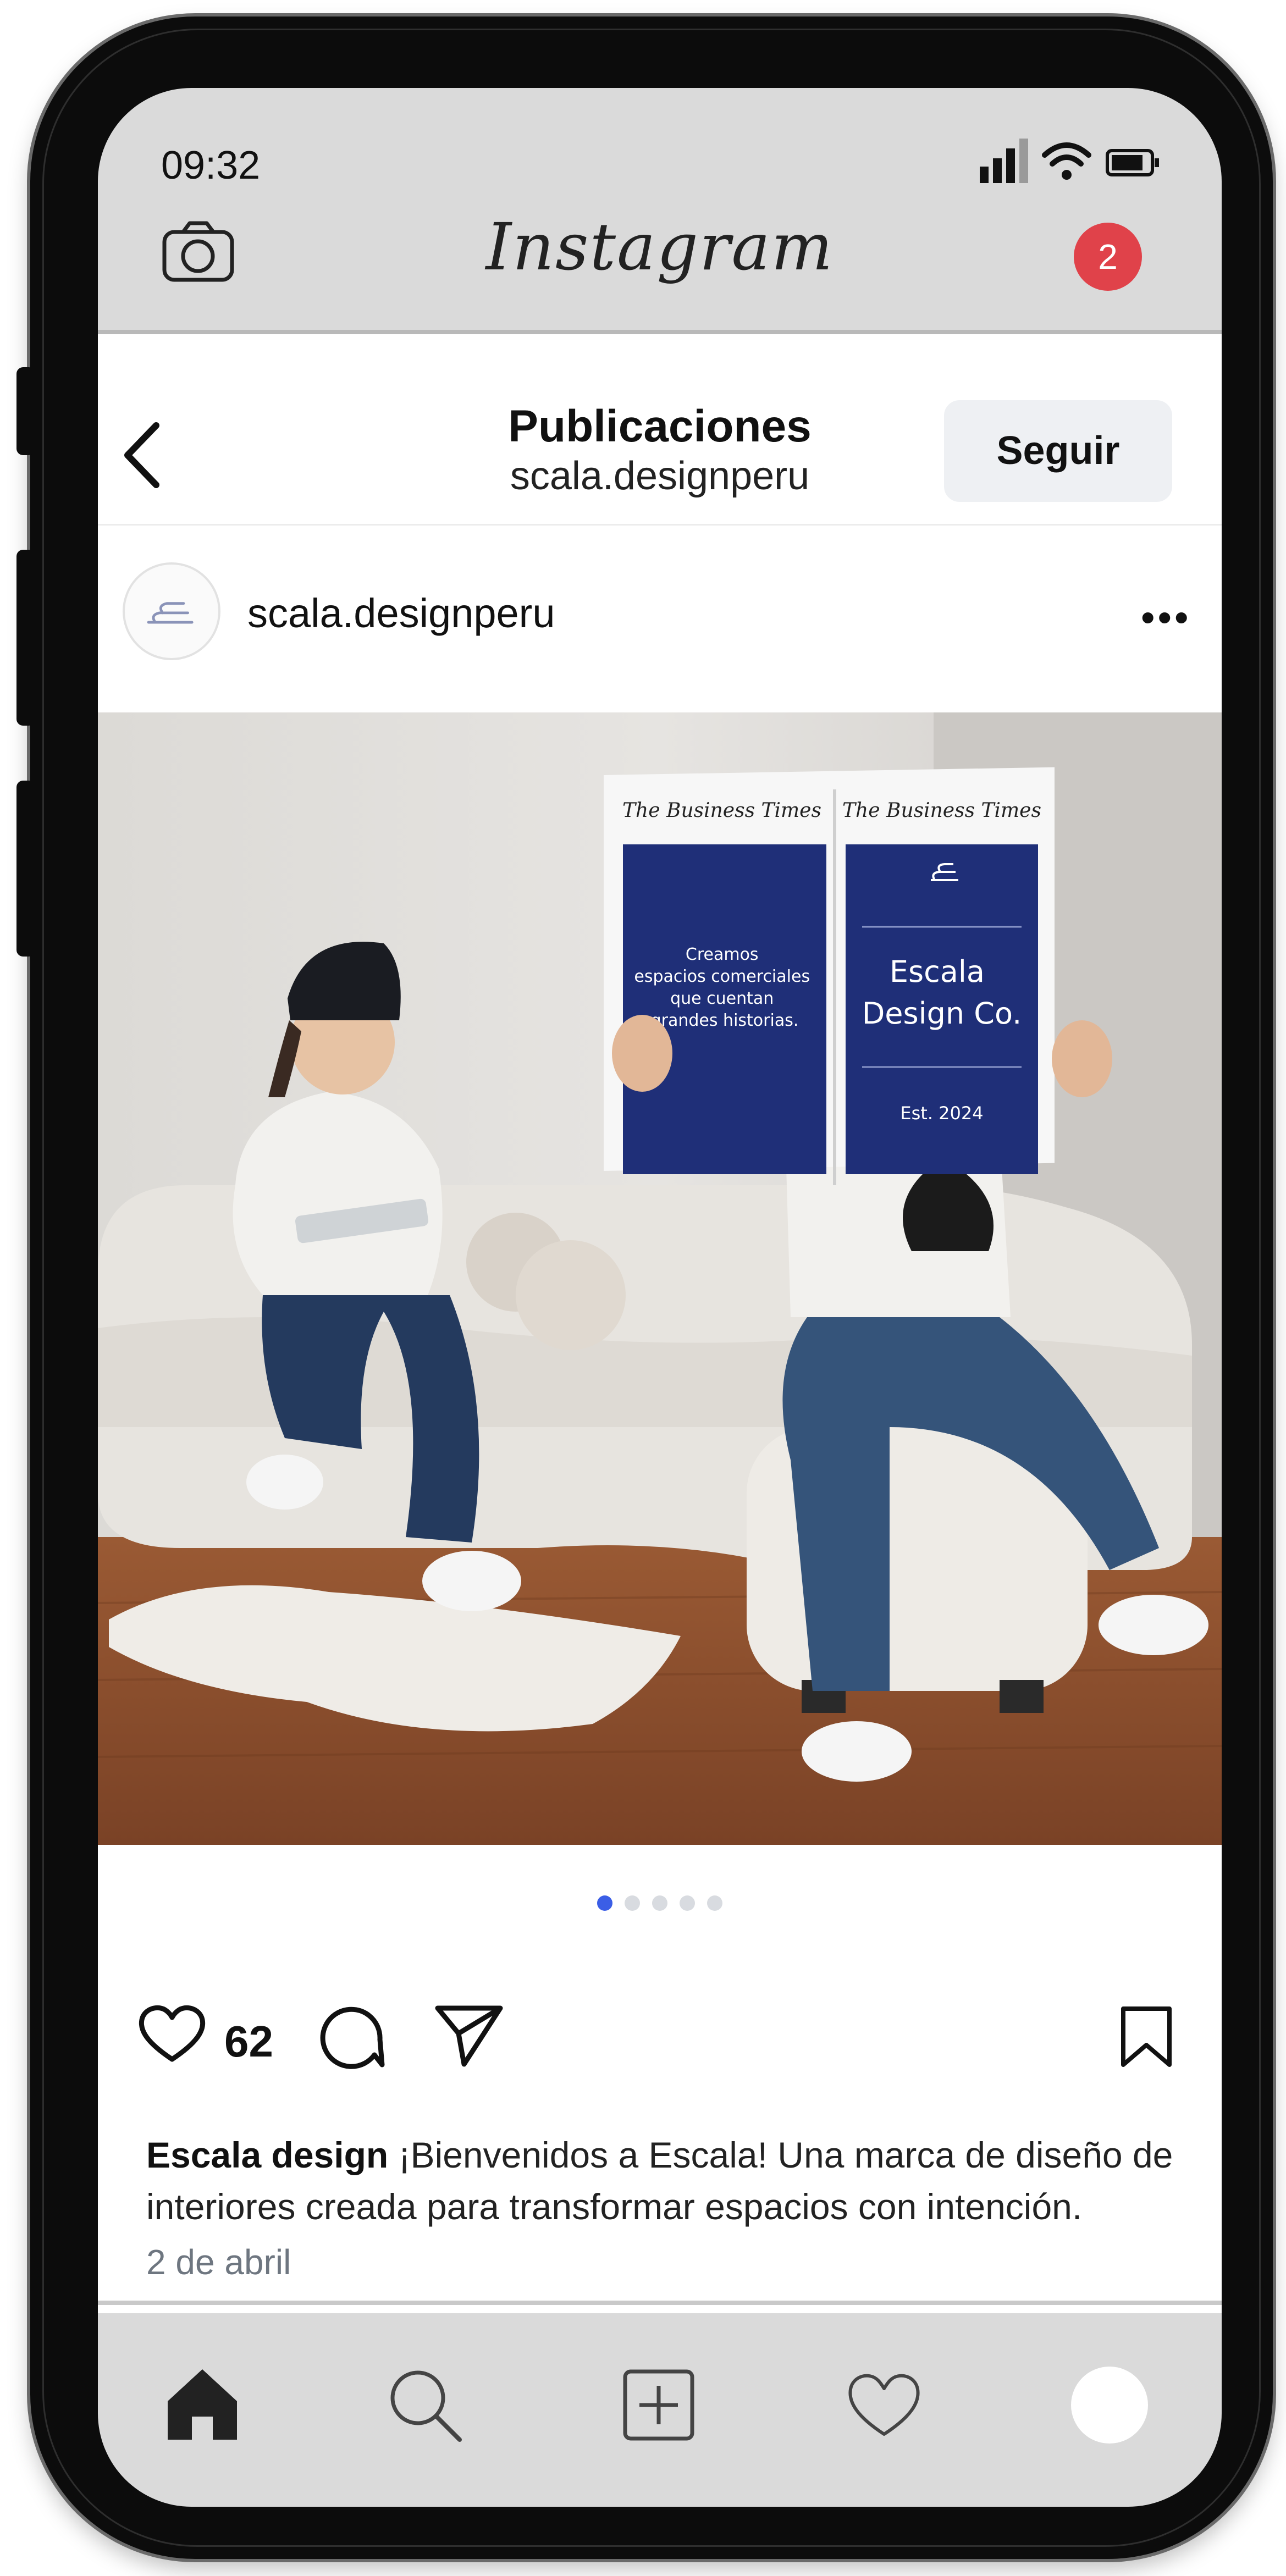  Describe the element at coordinates (1132, 162) in the screenshot. I see `battery-icon` at that location.